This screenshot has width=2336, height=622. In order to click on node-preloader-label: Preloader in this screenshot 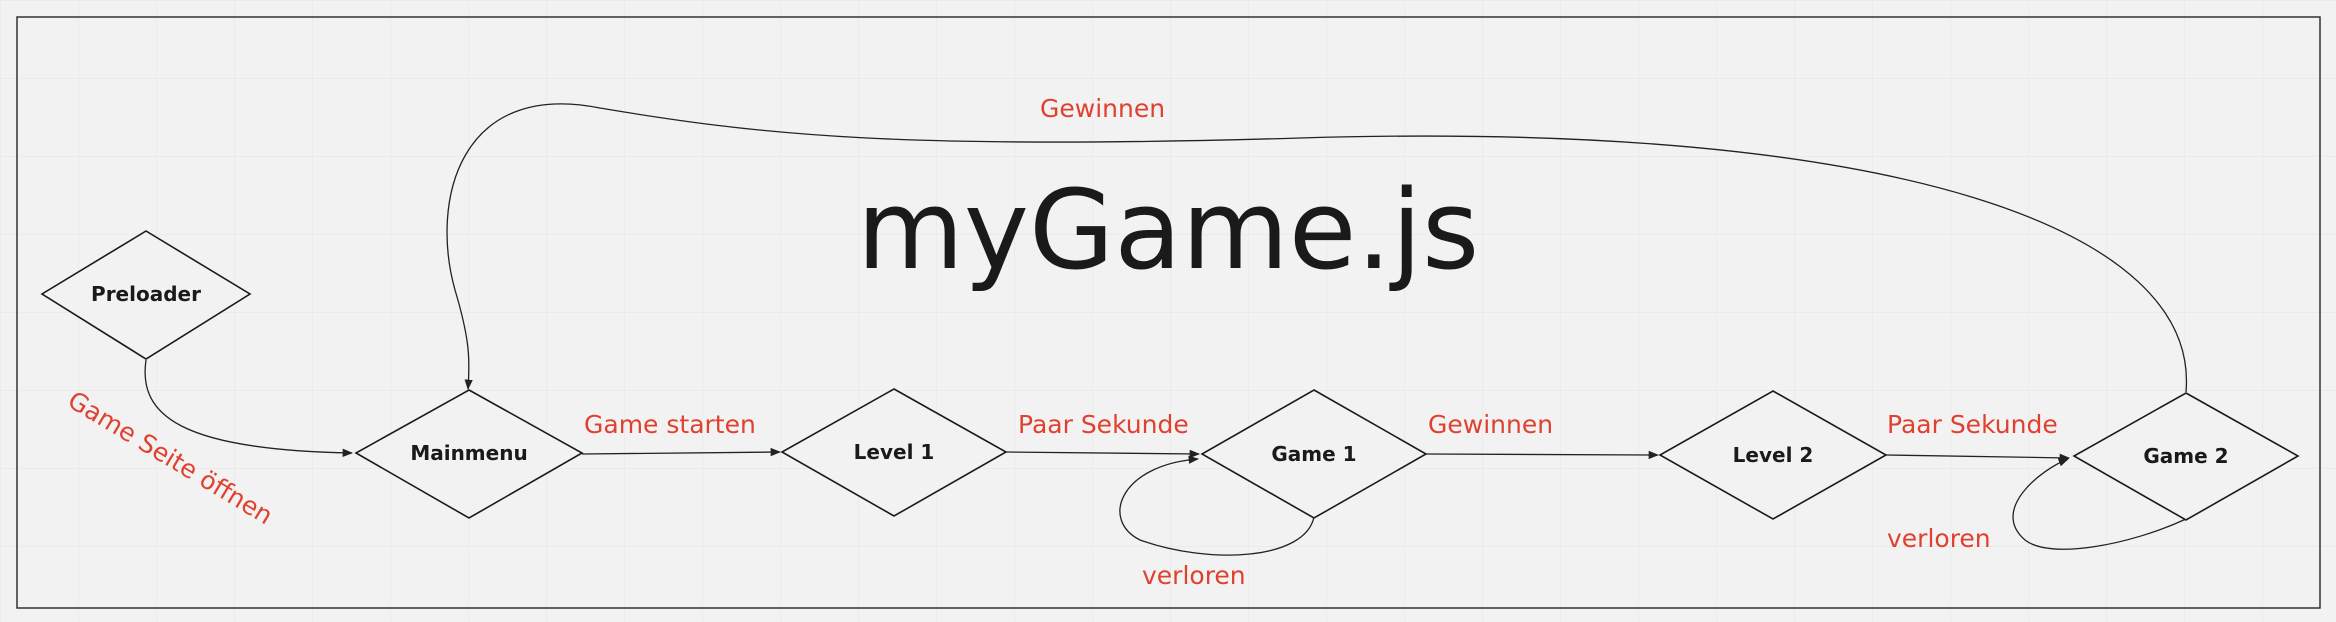, I will do `click(146, 294)`.